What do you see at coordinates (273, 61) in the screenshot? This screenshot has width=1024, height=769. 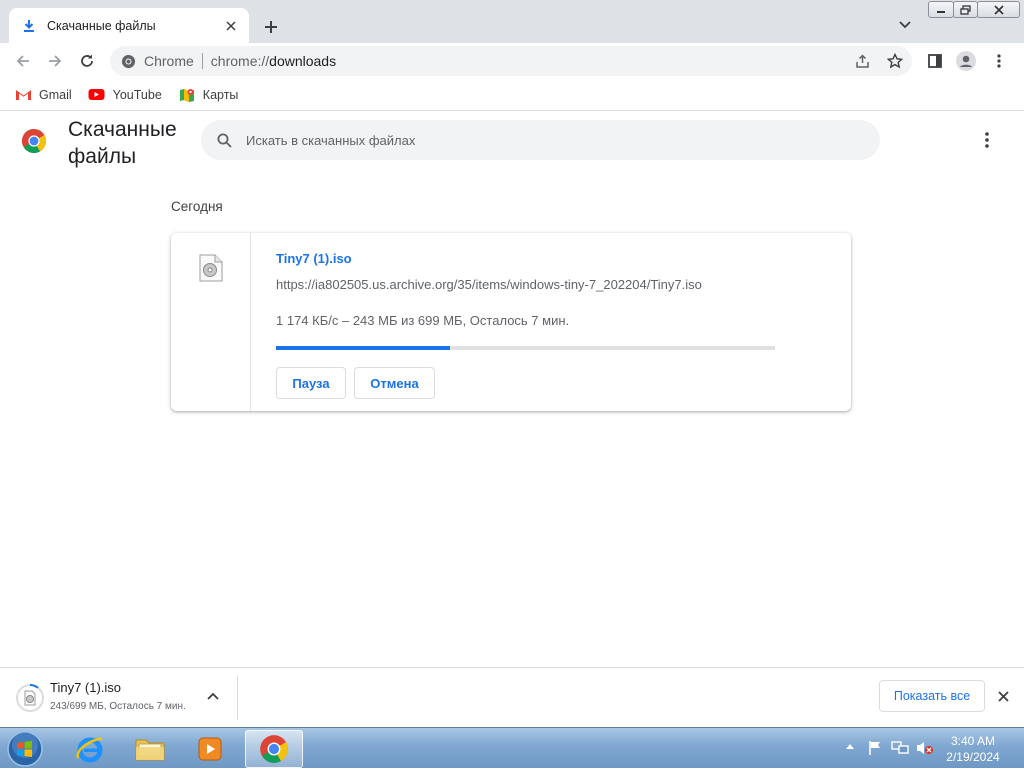 I see `url-text: chrome://downloads` at bounding box center [273, 61].